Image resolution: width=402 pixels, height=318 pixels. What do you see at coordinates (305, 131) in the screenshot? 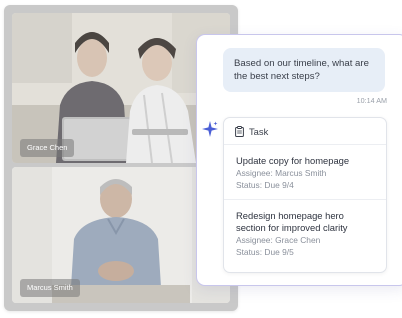
I see `task-card-header: Task` at bounding box center [305, 131].